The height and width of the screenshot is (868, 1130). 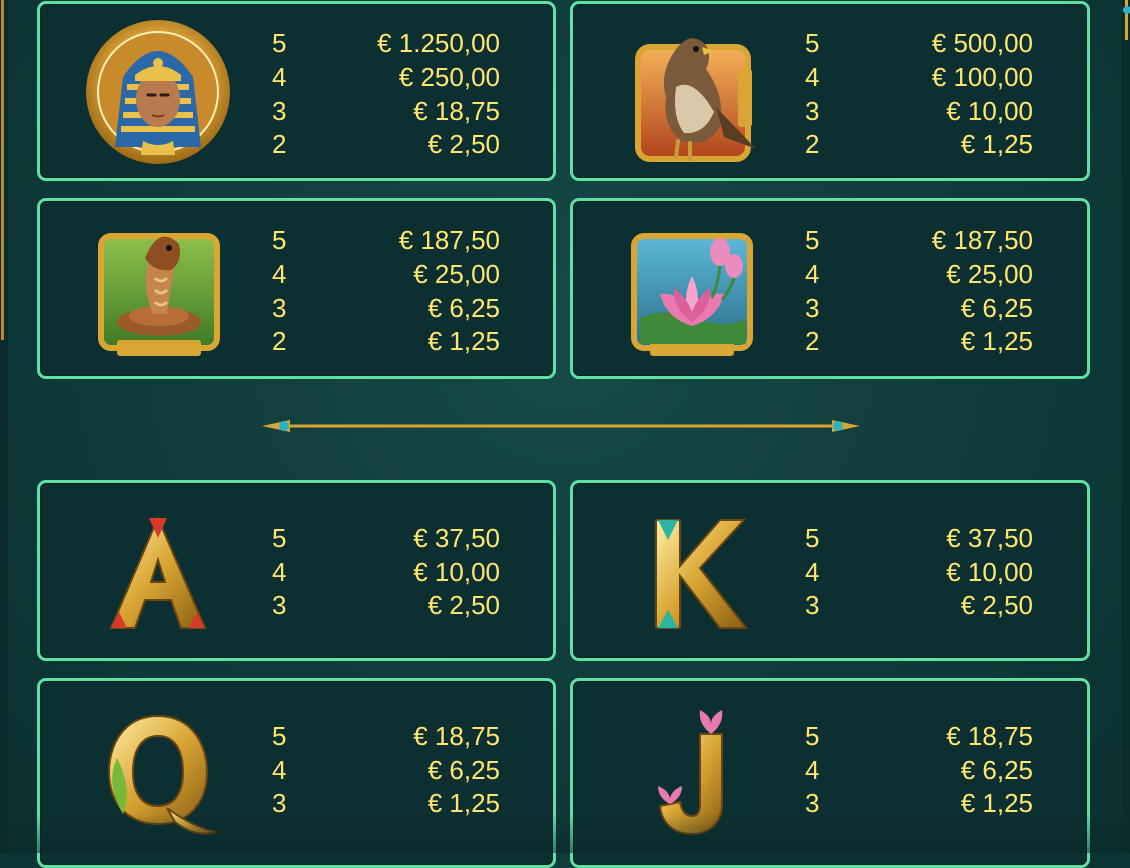 I want to click on paytable-card-cobra: 5 € 187,50 4 € 25,00 3 € 6,25 2 € 1,25, so click(x=296, y=288).